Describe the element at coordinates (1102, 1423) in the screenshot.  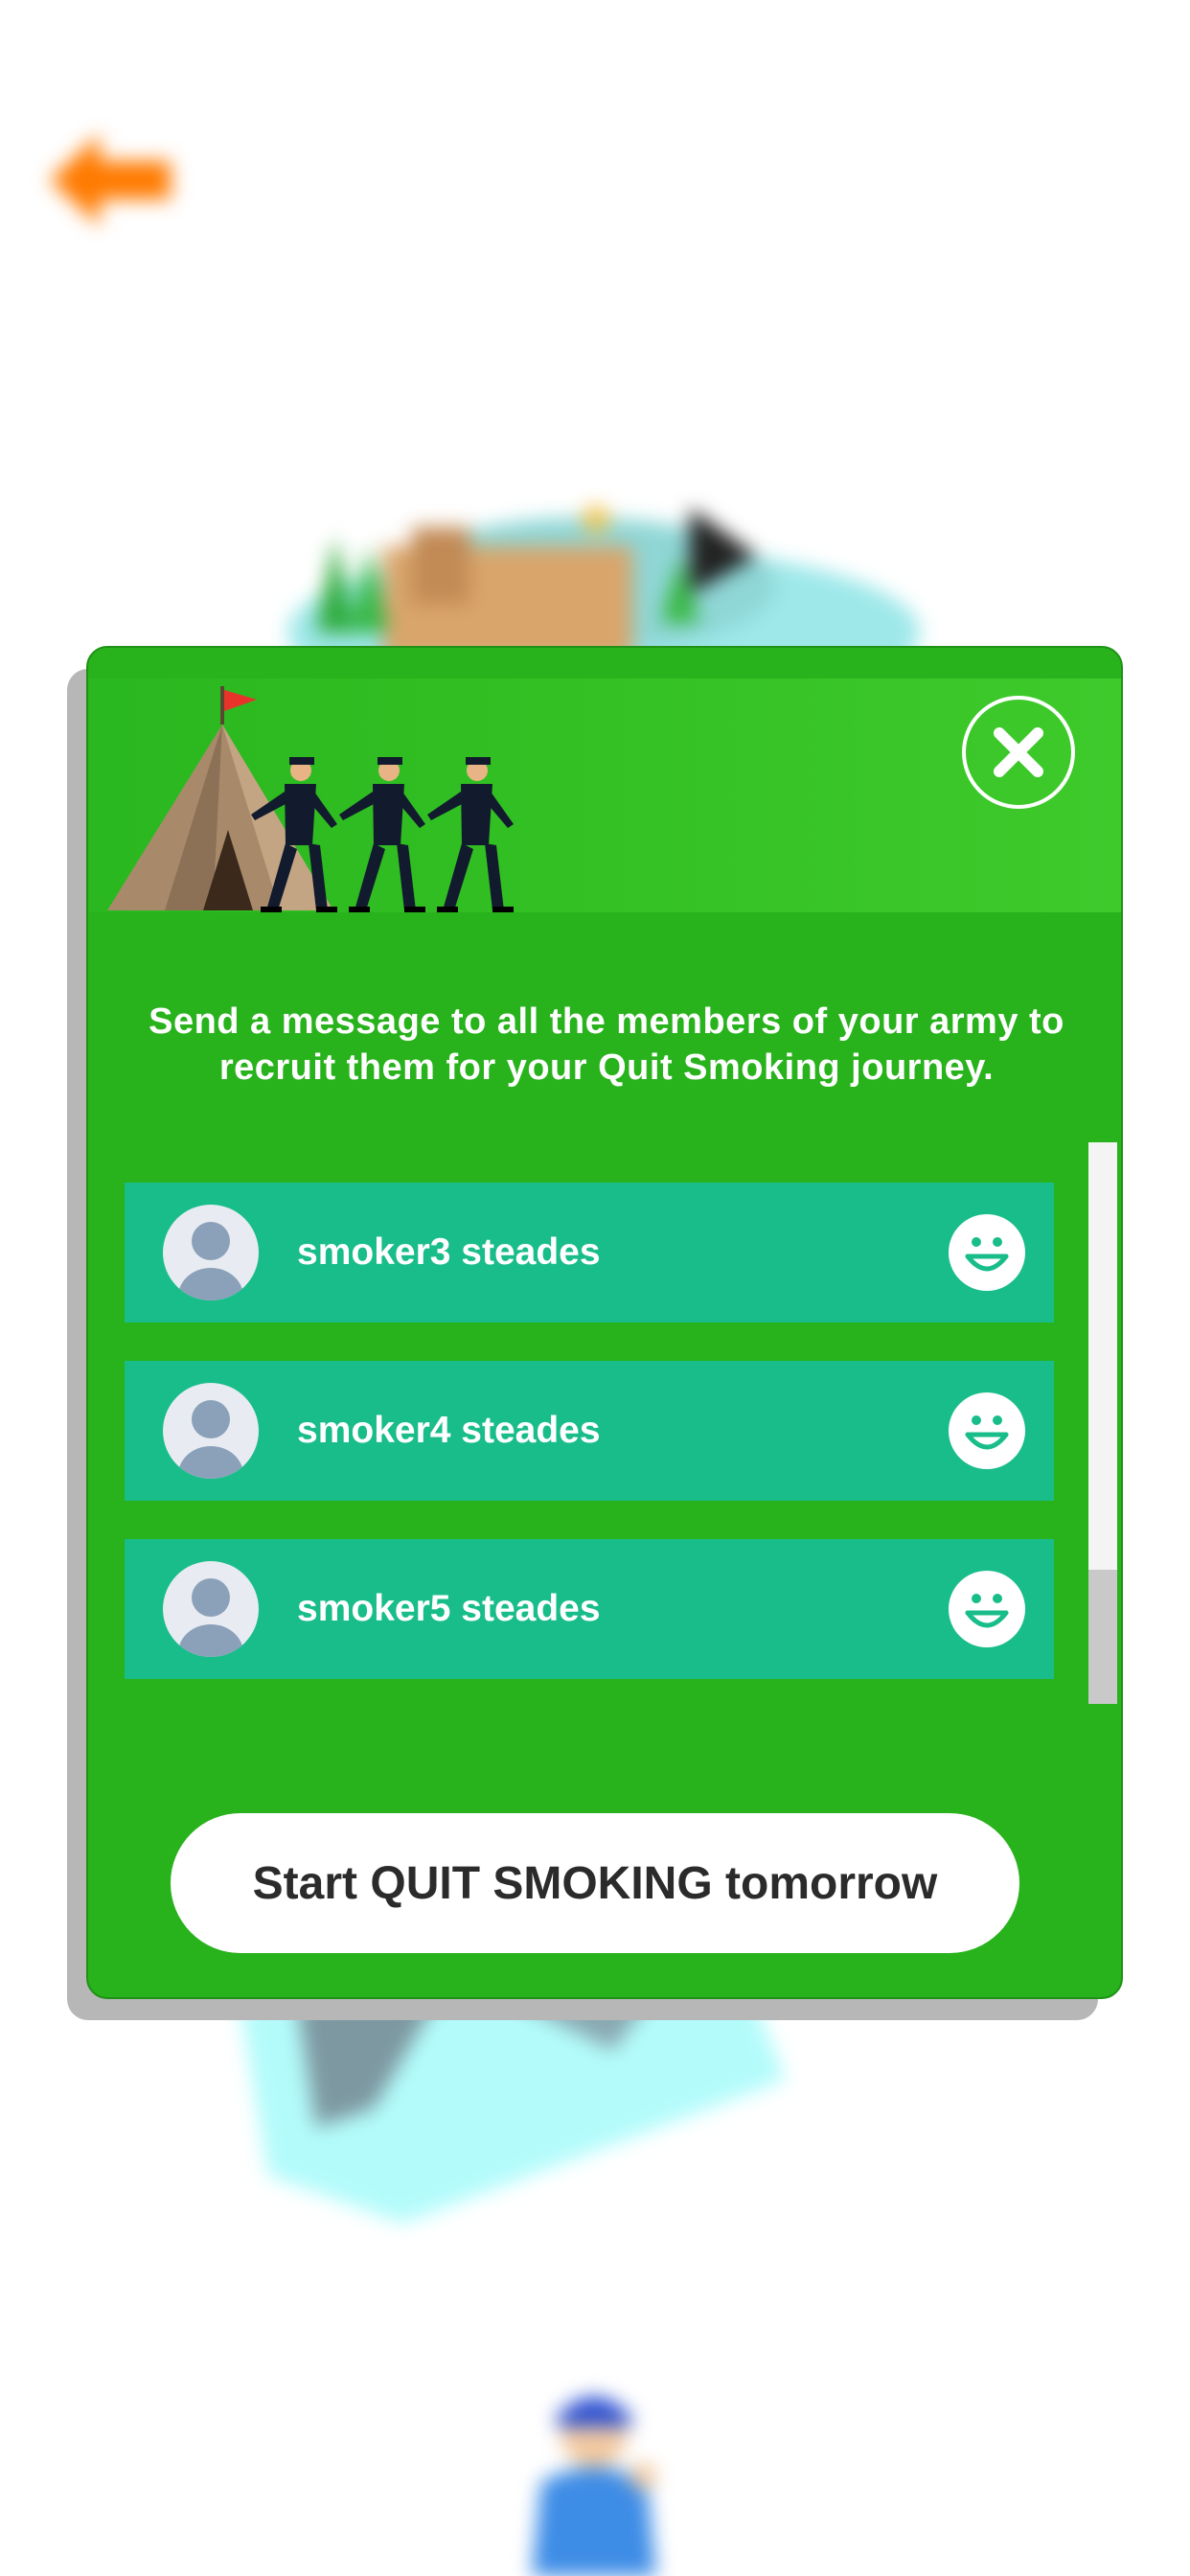
I see `scrollbar` at that location.